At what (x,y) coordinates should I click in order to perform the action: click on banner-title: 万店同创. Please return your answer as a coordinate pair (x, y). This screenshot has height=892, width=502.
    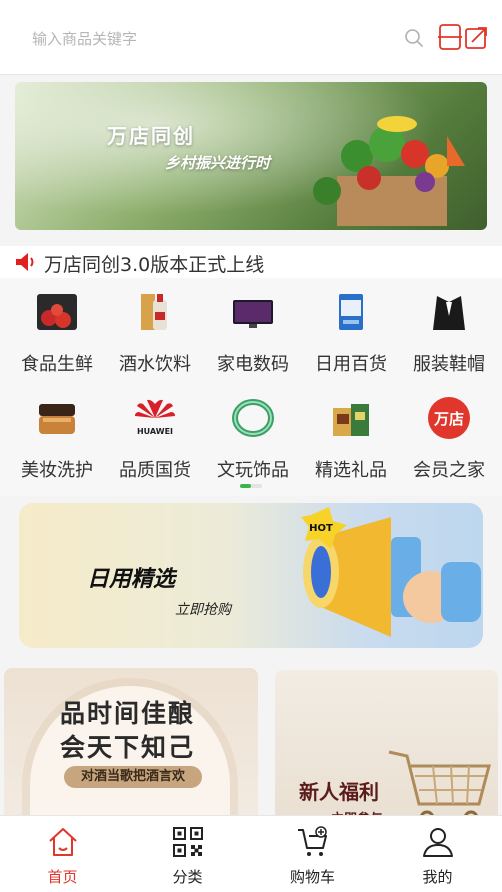
    Looking at the image, I should click on (151, 136).